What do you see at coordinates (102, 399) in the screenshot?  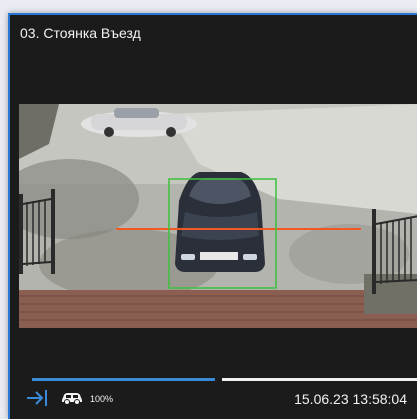 I see `confidence-value: 100%` at bounding box center [102, 399].